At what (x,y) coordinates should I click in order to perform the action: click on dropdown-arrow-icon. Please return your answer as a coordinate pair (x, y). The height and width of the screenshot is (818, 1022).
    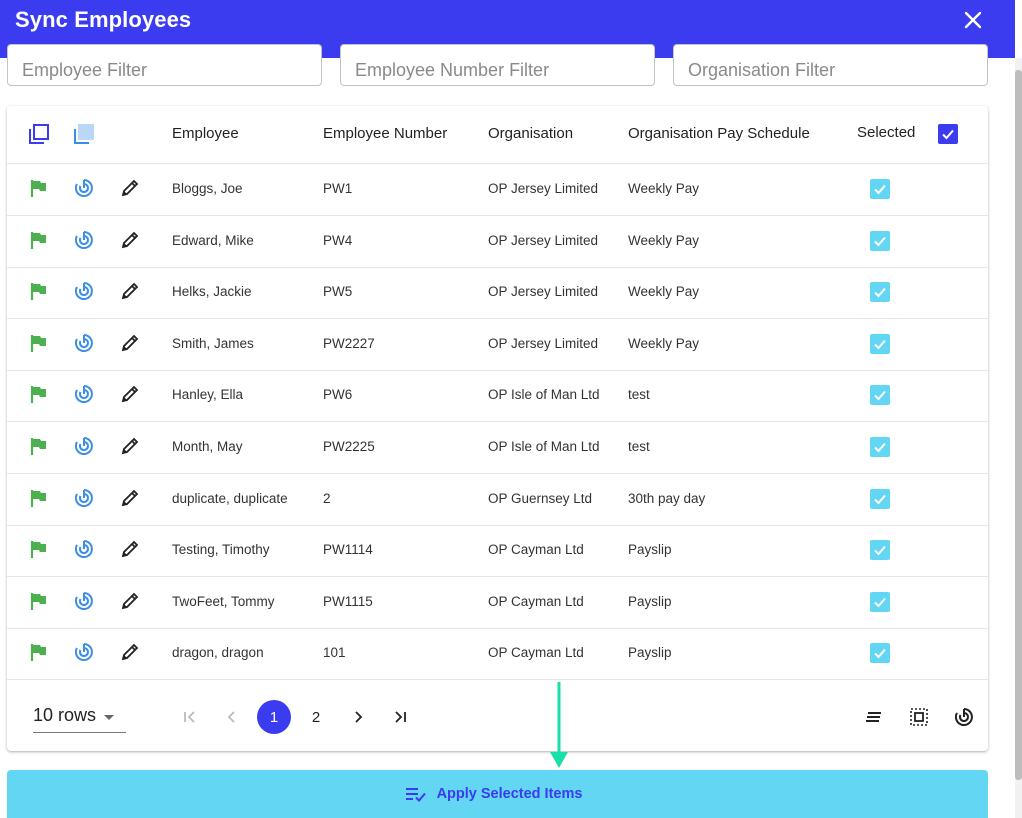
    Looking at the image, I should click on (109, 717).